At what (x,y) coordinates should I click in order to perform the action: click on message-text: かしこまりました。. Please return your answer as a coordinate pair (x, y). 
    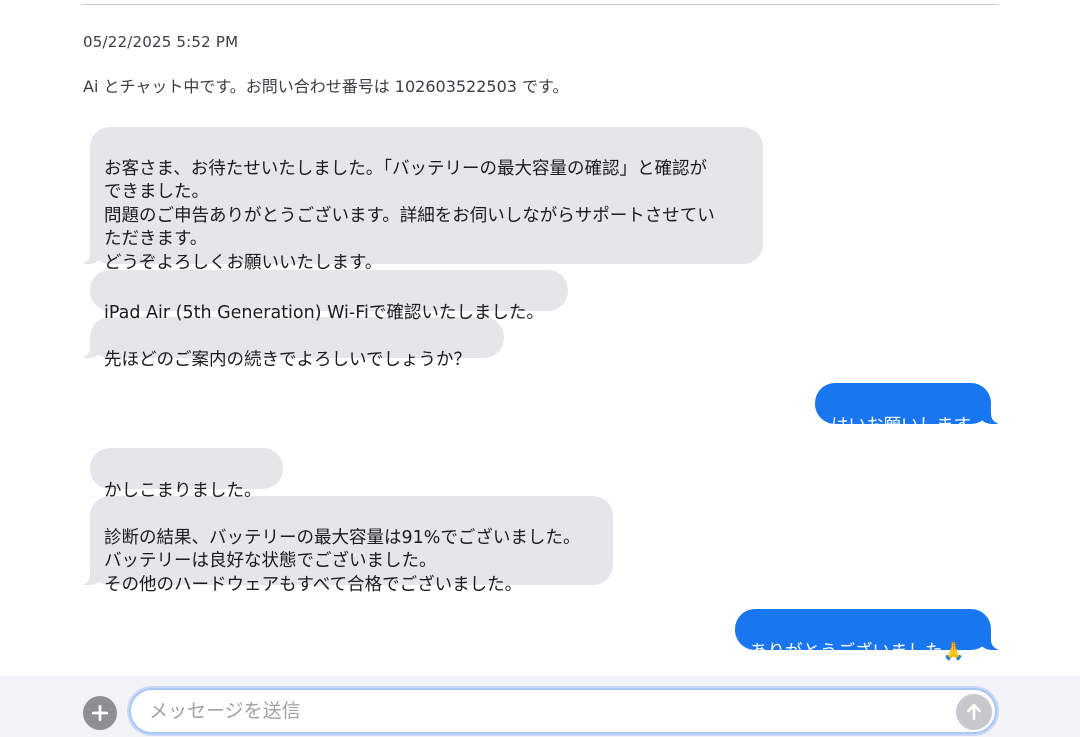
    Looking at the image, I should click on (183, 490).